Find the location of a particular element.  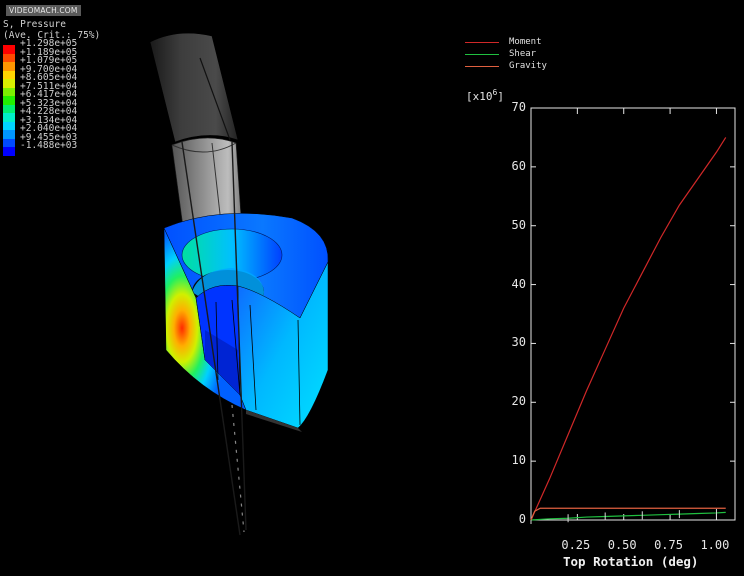

plot-legend: Moment Shear Gravity is located at coordinates (506, 54).